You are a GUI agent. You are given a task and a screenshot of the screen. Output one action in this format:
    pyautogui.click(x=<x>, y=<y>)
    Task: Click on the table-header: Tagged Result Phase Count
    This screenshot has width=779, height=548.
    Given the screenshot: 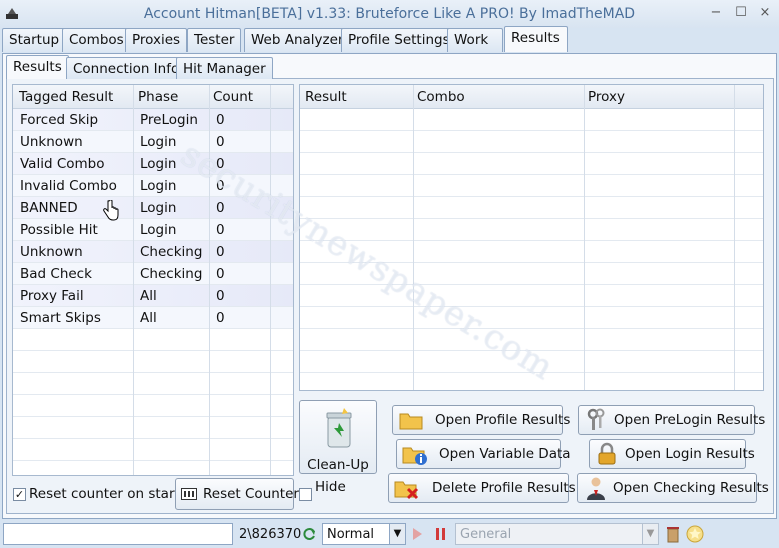 What is the action you would take?
    pyautogui.click(x=153, y=97)
    